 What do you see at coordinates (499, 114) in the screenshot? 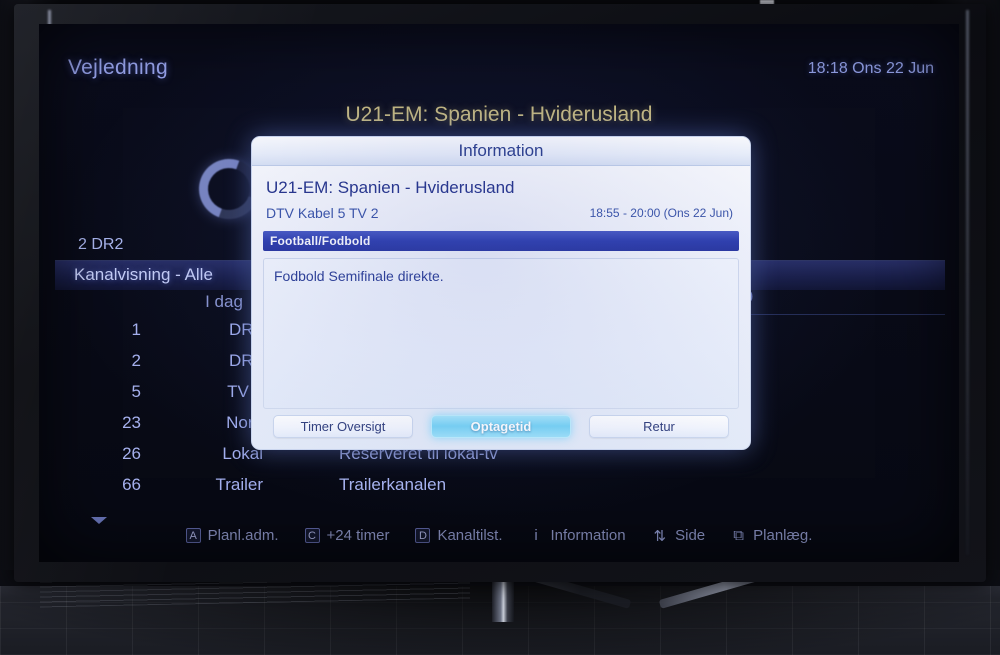
I see `preview-program-title: U21-EM: Spanien - Hviderusland` at bounding box center [499, 114].